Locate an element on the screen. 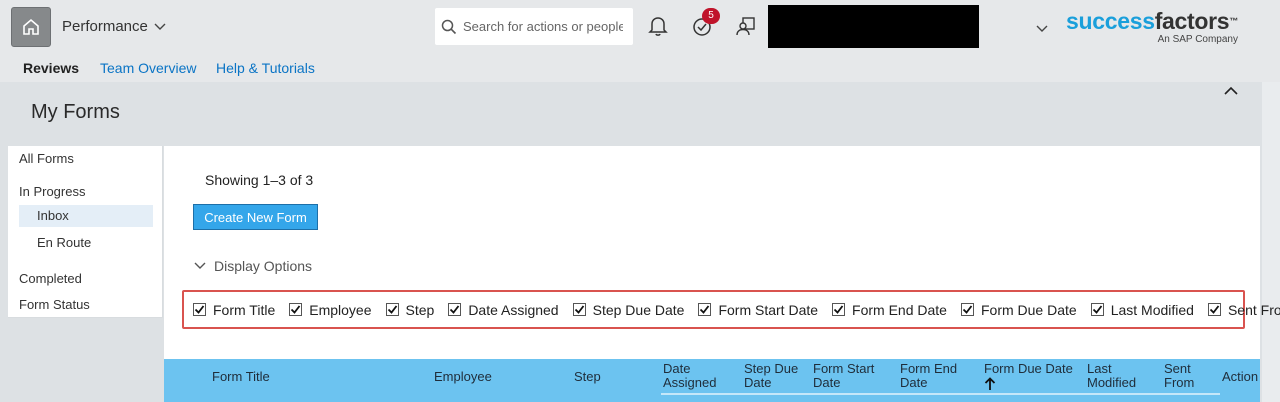 Image resolution: width=1280 pixels, height=402 pixels. sidebar-item-inbox: Inbox is located at coordinates (53, 215).